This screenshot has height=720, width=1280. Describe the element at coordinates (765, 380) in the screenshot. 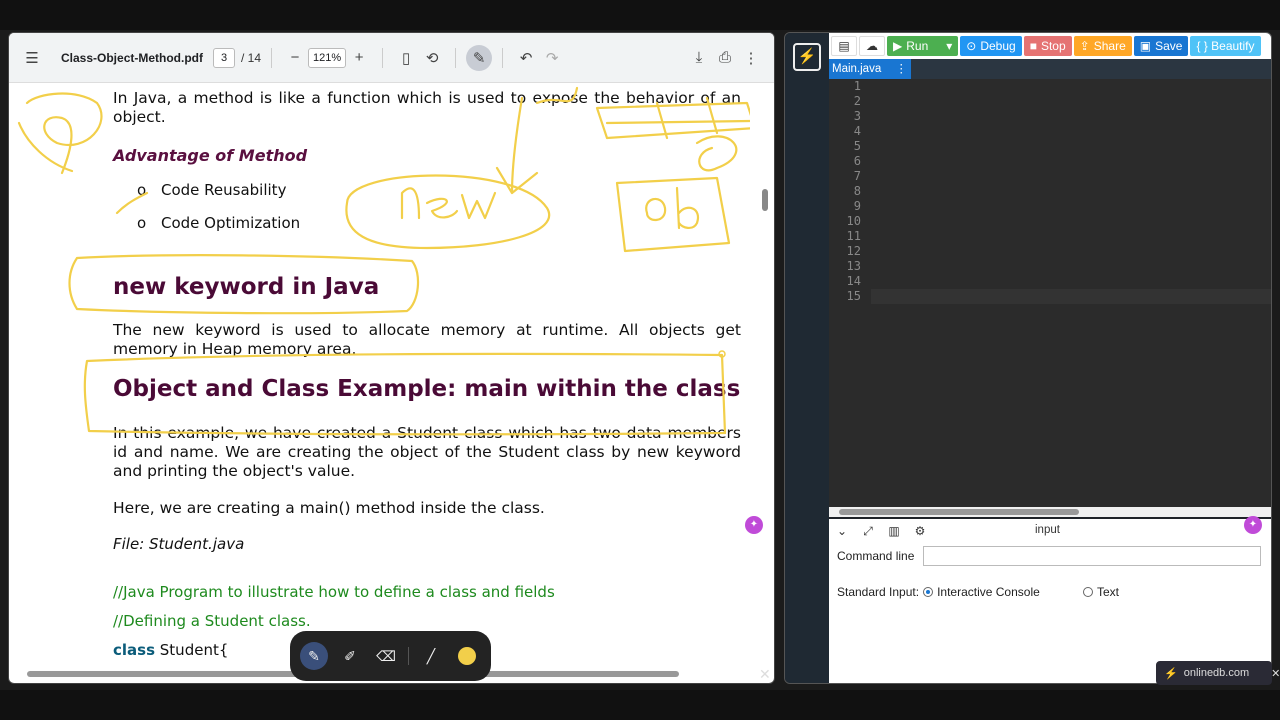

I see `pdf-vertical-scrollbar` at that location.